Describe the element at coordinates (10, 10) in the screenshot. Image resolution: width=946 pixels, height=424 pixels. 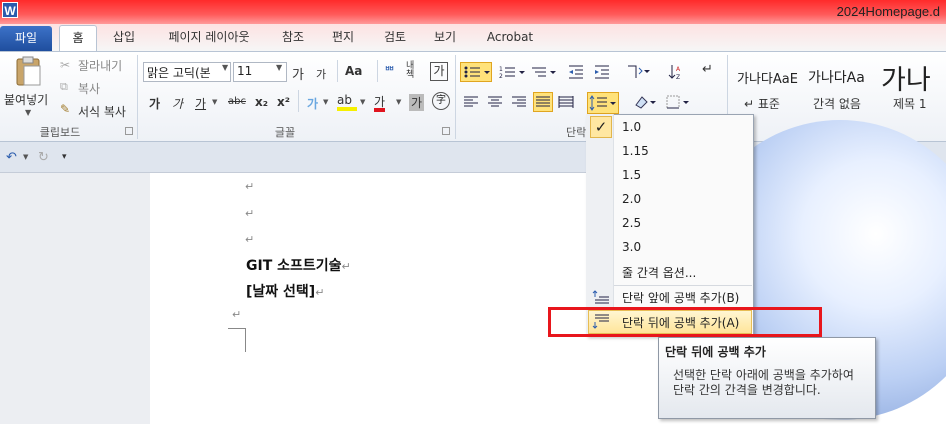
I see `word-app-icon: W` at that location.